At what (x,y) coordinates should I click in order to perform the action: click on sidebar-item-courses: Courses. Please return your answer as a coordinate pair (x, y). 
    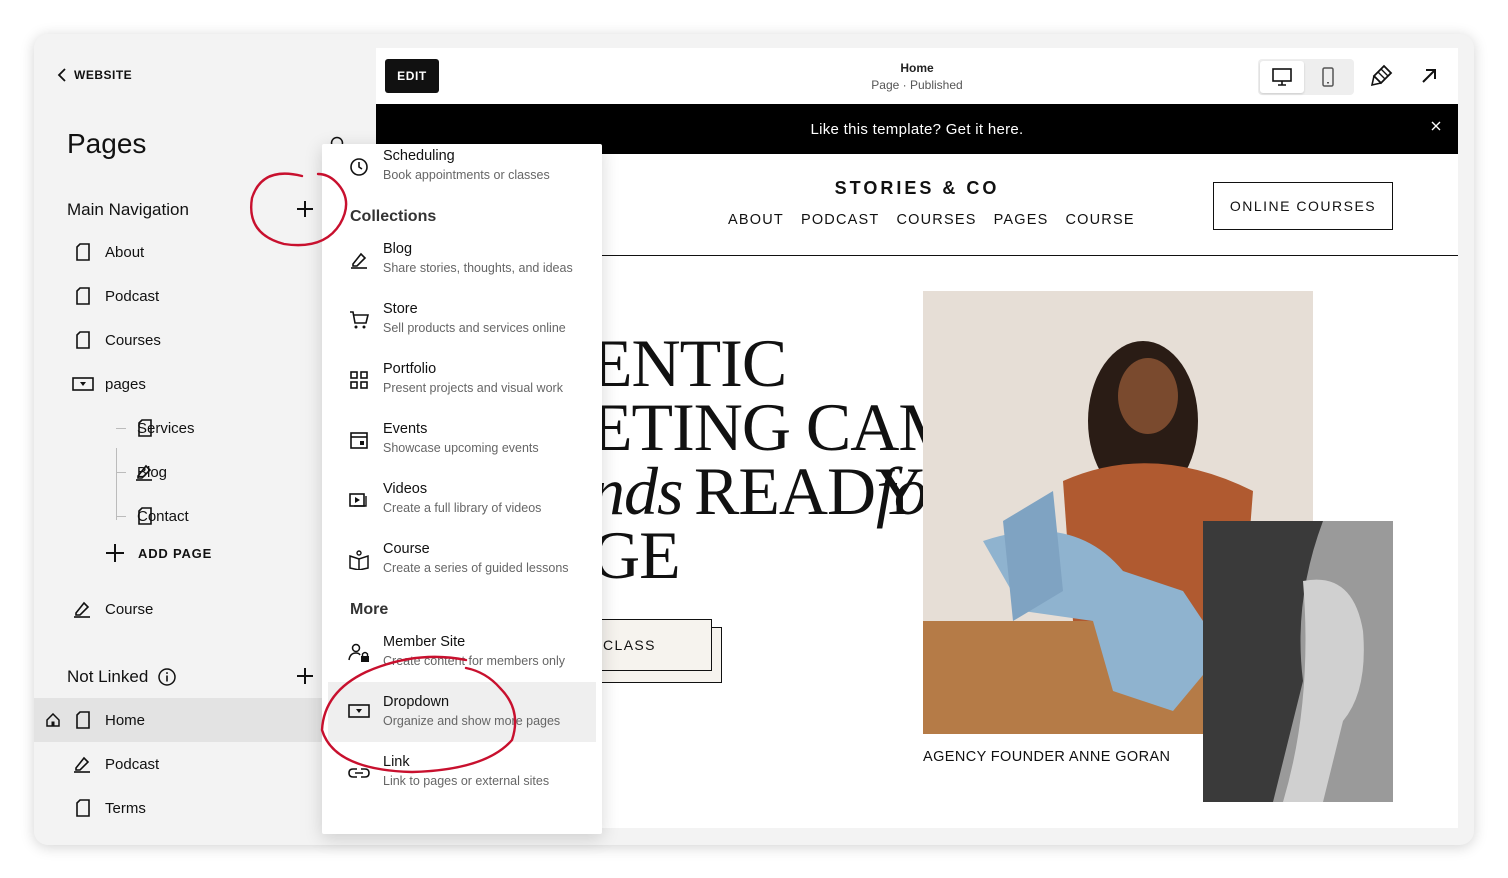
    Looking at the image, I should click on (179, 340).